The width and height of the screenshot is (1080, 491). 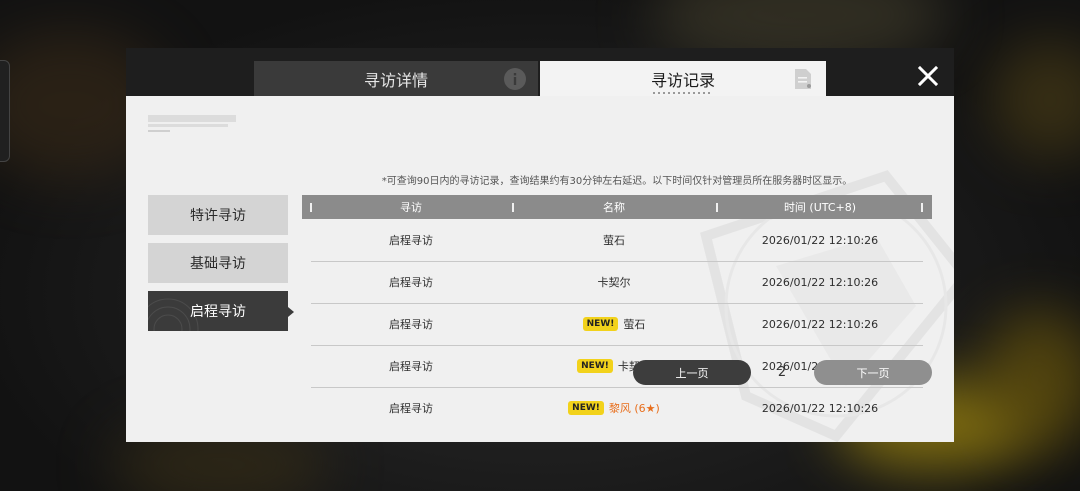 I want to click on info-icon, so click(x=515, y=79).